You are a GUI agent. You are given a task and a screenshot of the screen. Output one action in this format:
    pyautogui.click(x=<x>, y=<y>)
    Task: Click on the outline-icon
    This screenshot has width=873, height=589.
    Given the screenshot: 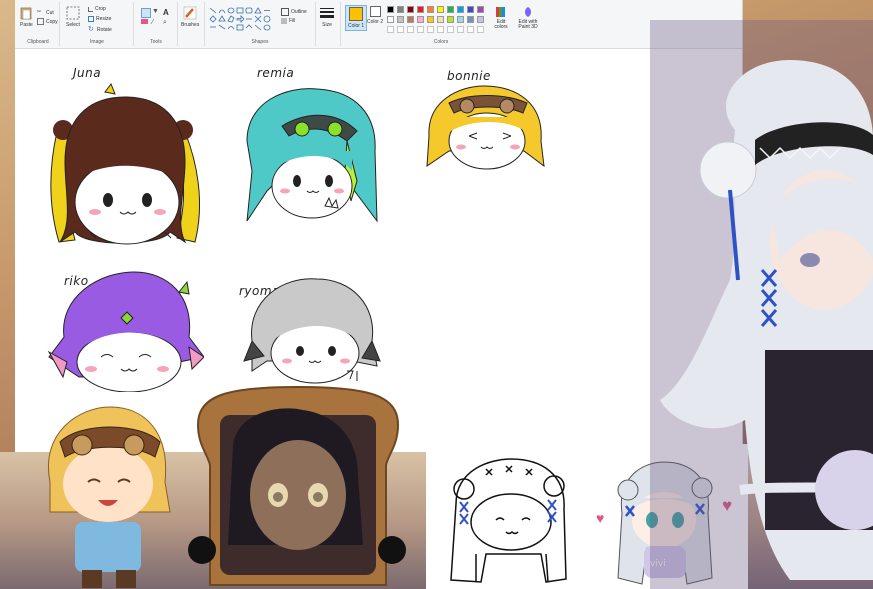 What is the action you would take?
    pyautogui.click(x=285, y=12)
    